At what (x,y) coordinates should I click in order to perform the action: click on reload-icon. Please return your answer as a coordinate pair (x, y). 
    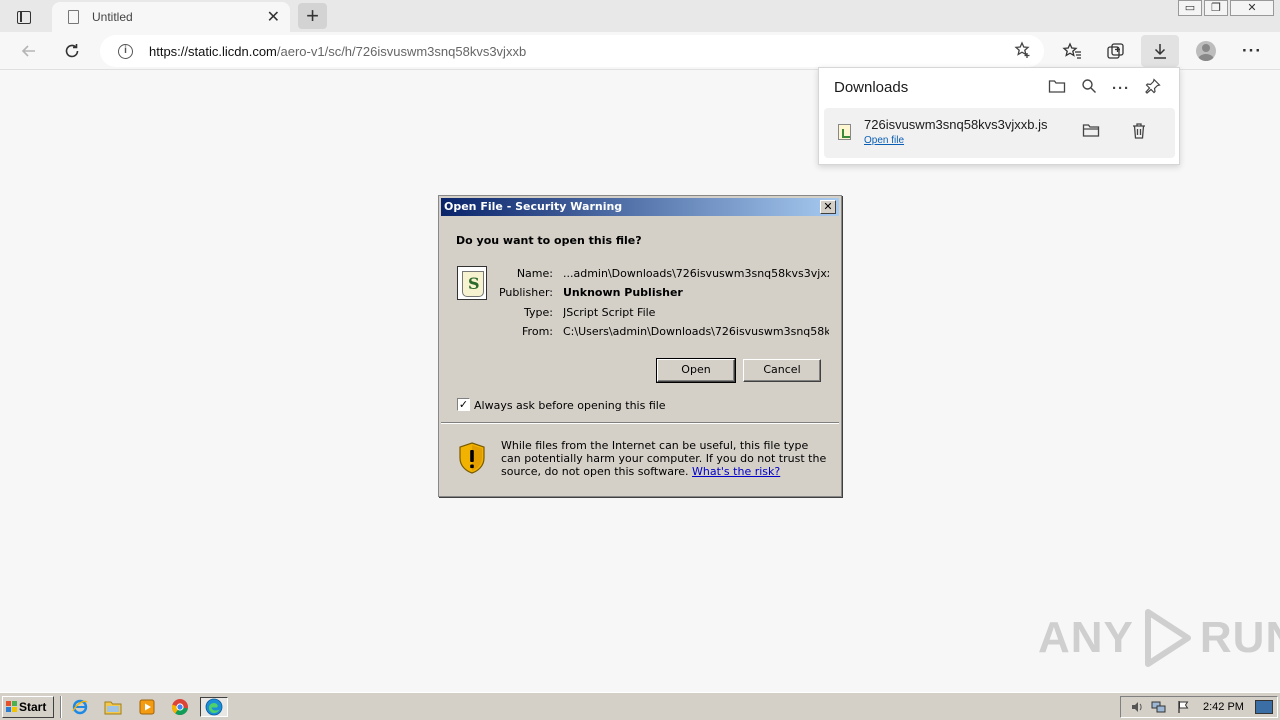
    Looking at the image, I should click on (72, 51).